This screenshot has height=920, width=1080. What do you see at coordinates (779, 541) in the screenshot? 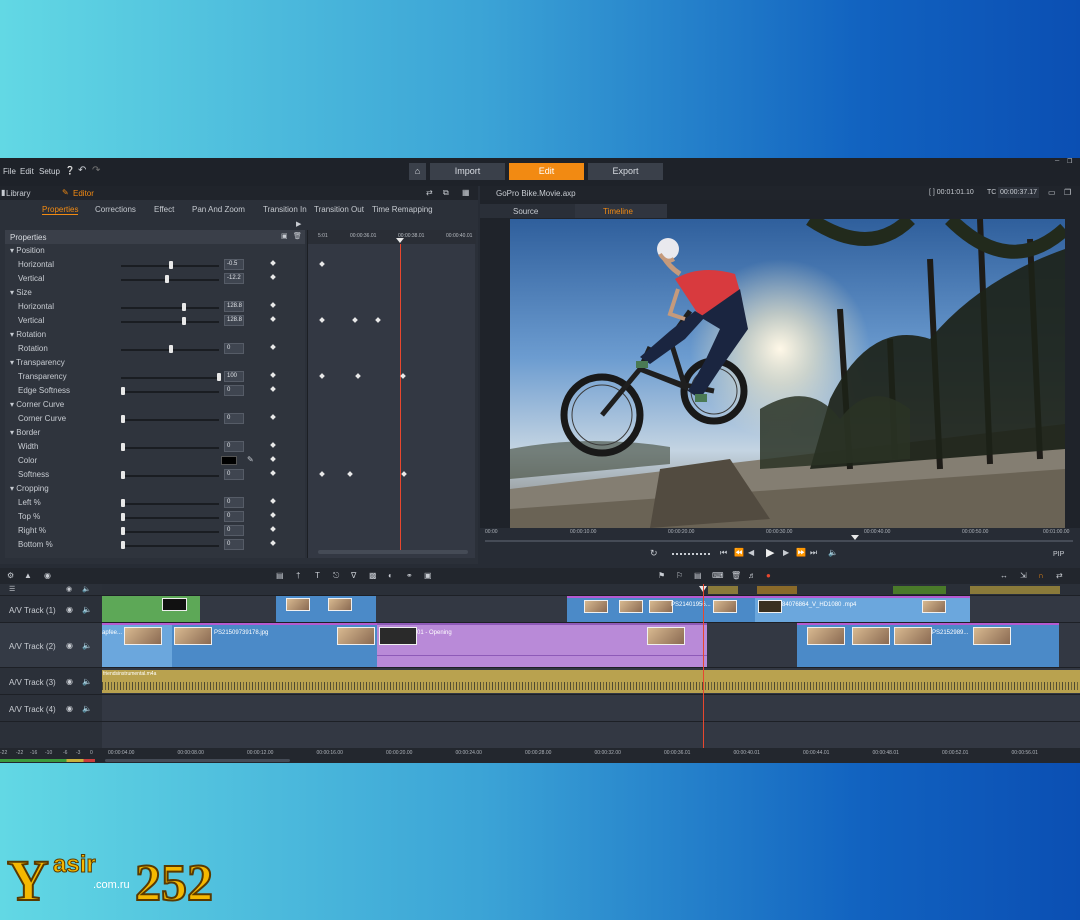
I see `preview-scrubber` at bounding box center [779, 541].